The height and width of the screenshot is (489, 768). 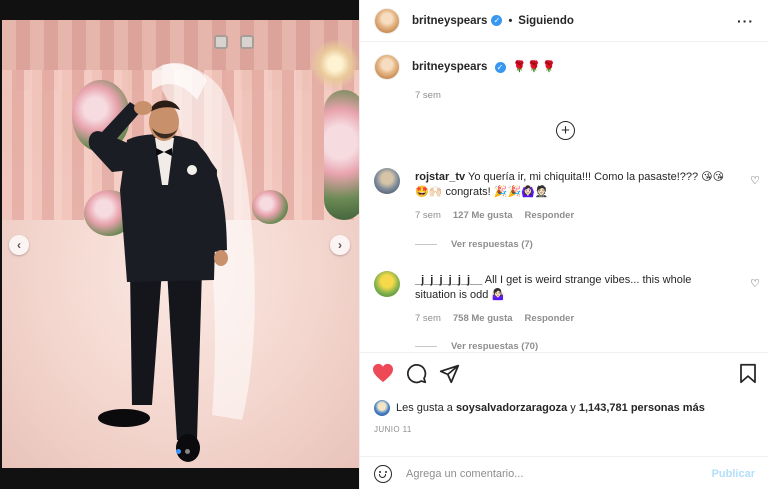 What do you see at coordinates (449, 21) in the screenshot?
I see `author-username: britneyspears` at bounding box center [449, 21].